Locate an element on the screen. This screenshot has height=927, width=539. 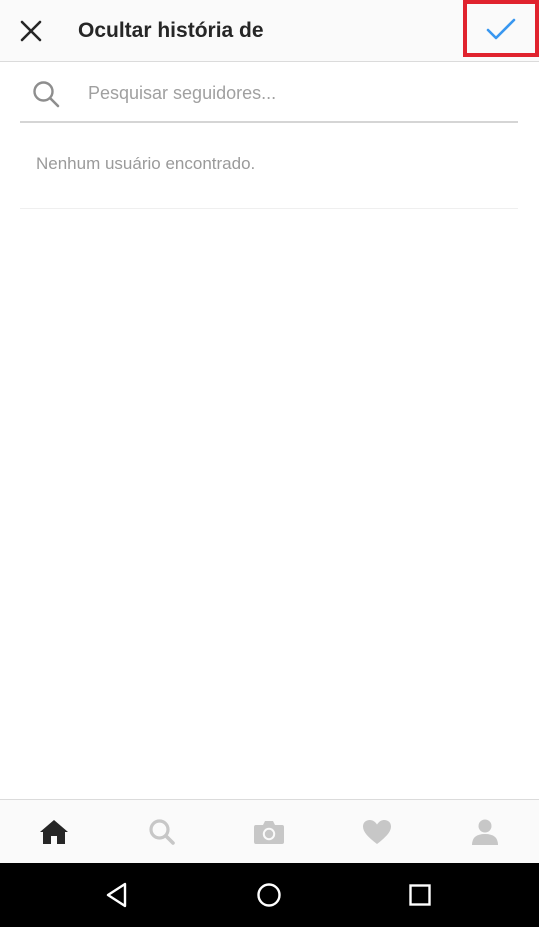
tab-search is located at coordinates (162, 831).